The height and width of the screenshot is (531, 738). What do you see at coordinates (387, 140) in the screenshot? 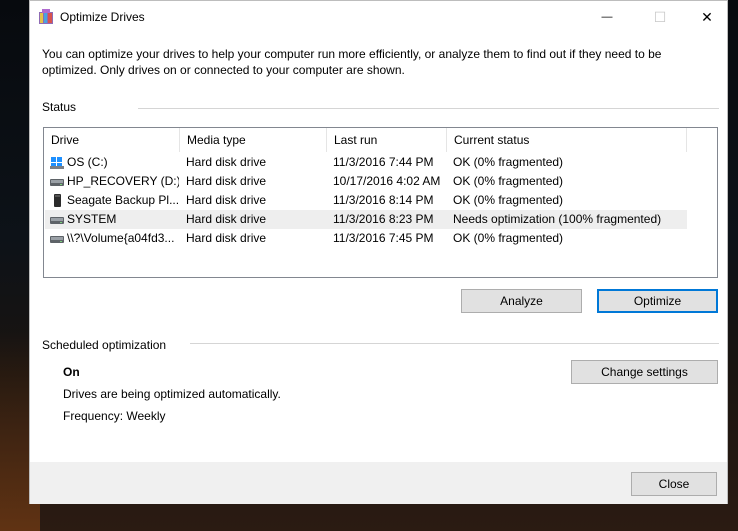
I see `column-header-last-run: Last run` at bounding box center [387, 140].